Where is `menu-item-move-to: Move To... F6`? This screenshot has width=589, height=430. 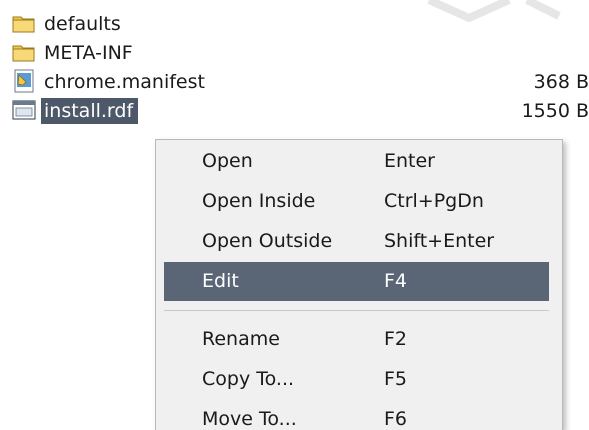 menu-item-move-to: Move To... F6 is located at coordinates (356, 415).